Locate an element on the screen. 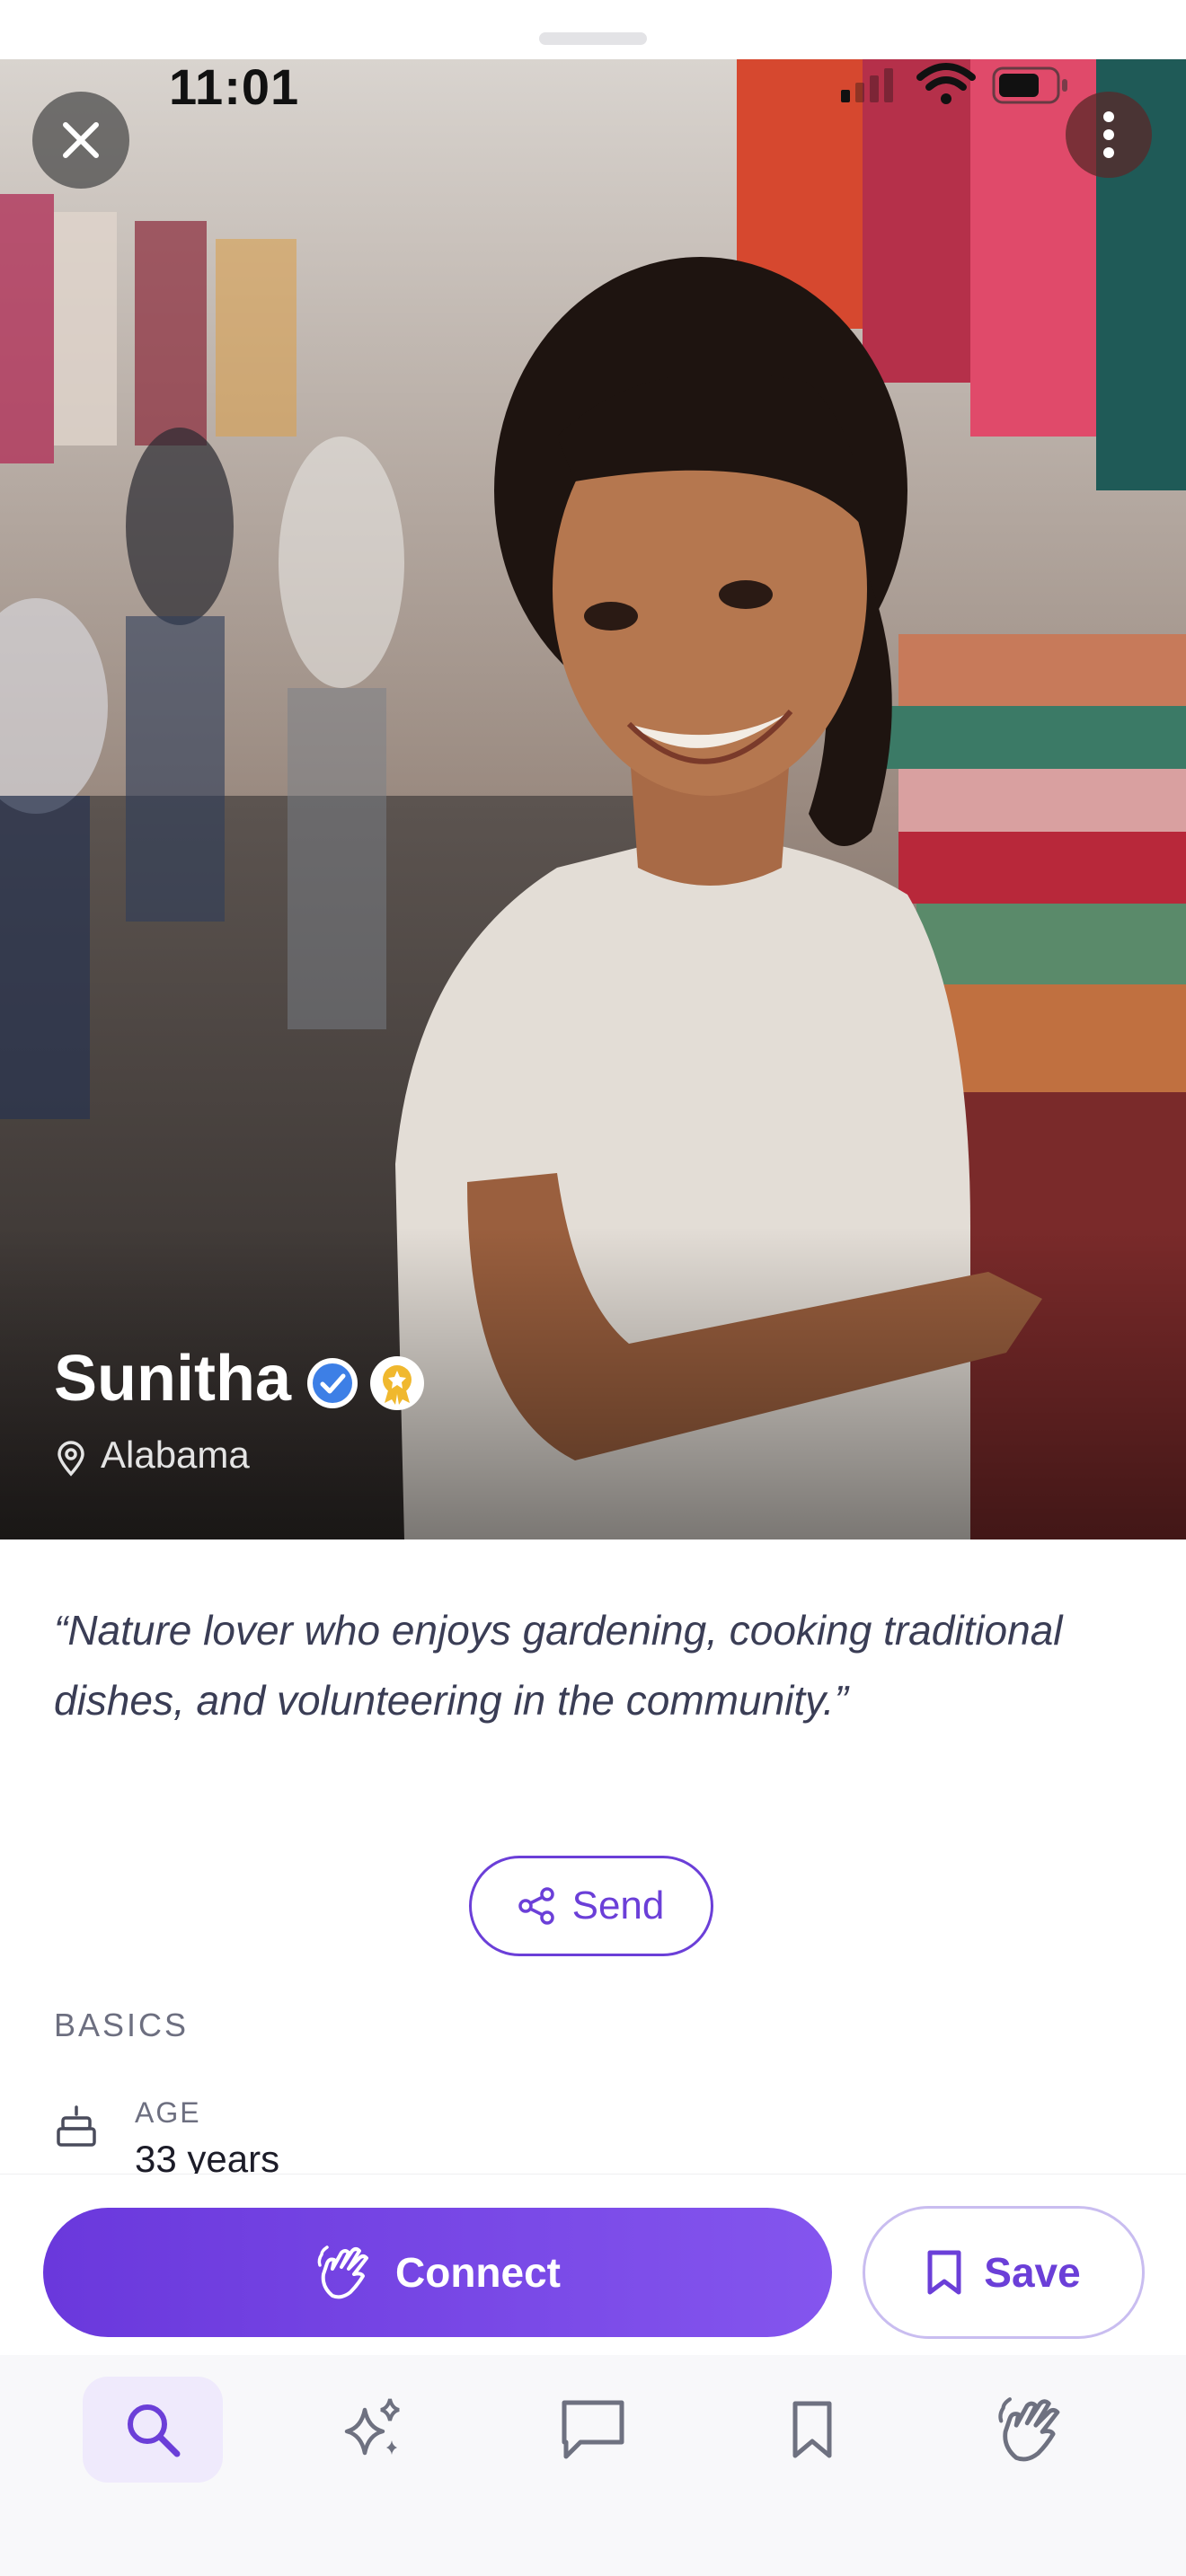 Image resolution: width=1186 pixels, height=2576 pixels. connect-button-label: Connect is located at coordinates (478, 2272).